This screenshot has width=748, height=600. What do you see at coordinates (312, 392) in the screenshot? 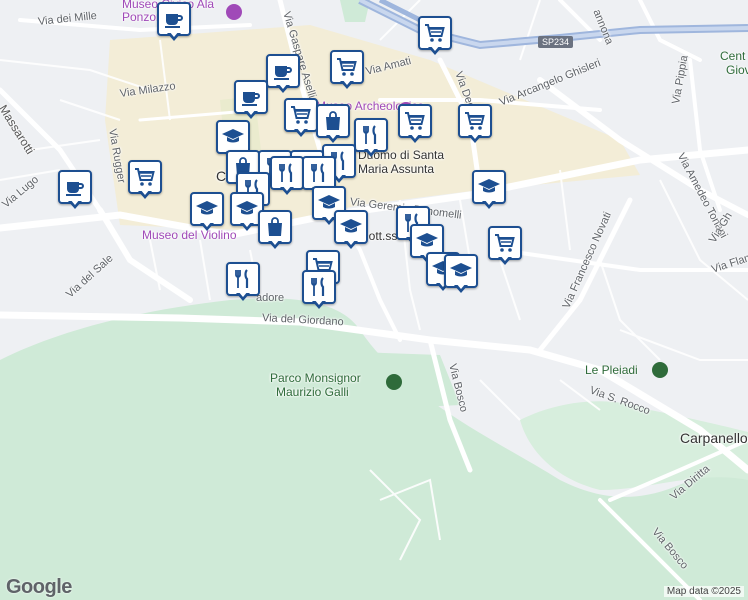
I see `place-label-parco-line2: Maurizio Galli` at bounding box center [312, 392].